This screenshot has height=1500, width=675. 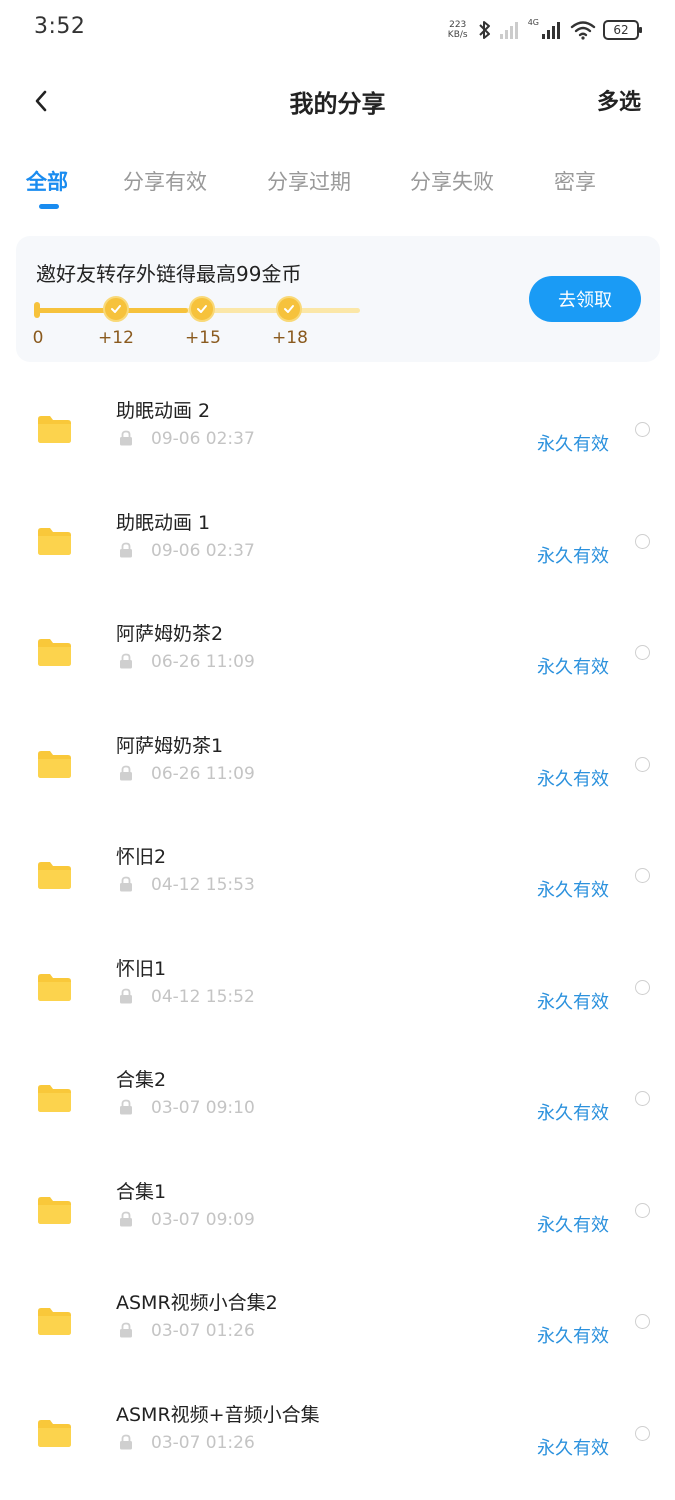 What do you see at coordinates (203, 996) in the screenshot?
I see `share-item-date: 04-12 15:52` at bounding box center [203, 996].